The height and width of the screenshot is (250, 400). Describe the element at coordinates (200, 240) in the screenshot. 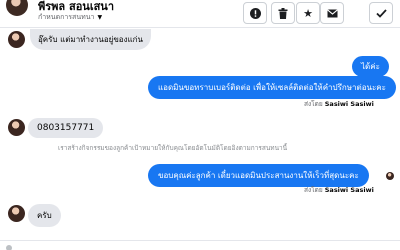

I see `composer-divider` at that location.